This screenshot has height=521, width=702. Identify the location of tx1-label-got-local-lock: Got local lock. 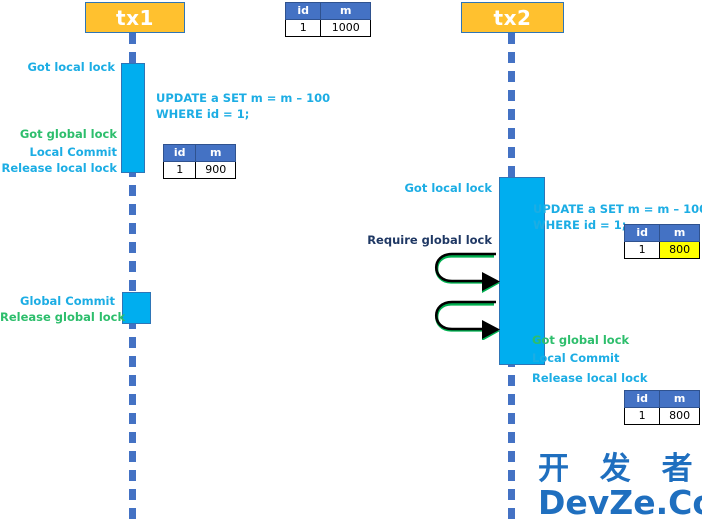
(71, 67).